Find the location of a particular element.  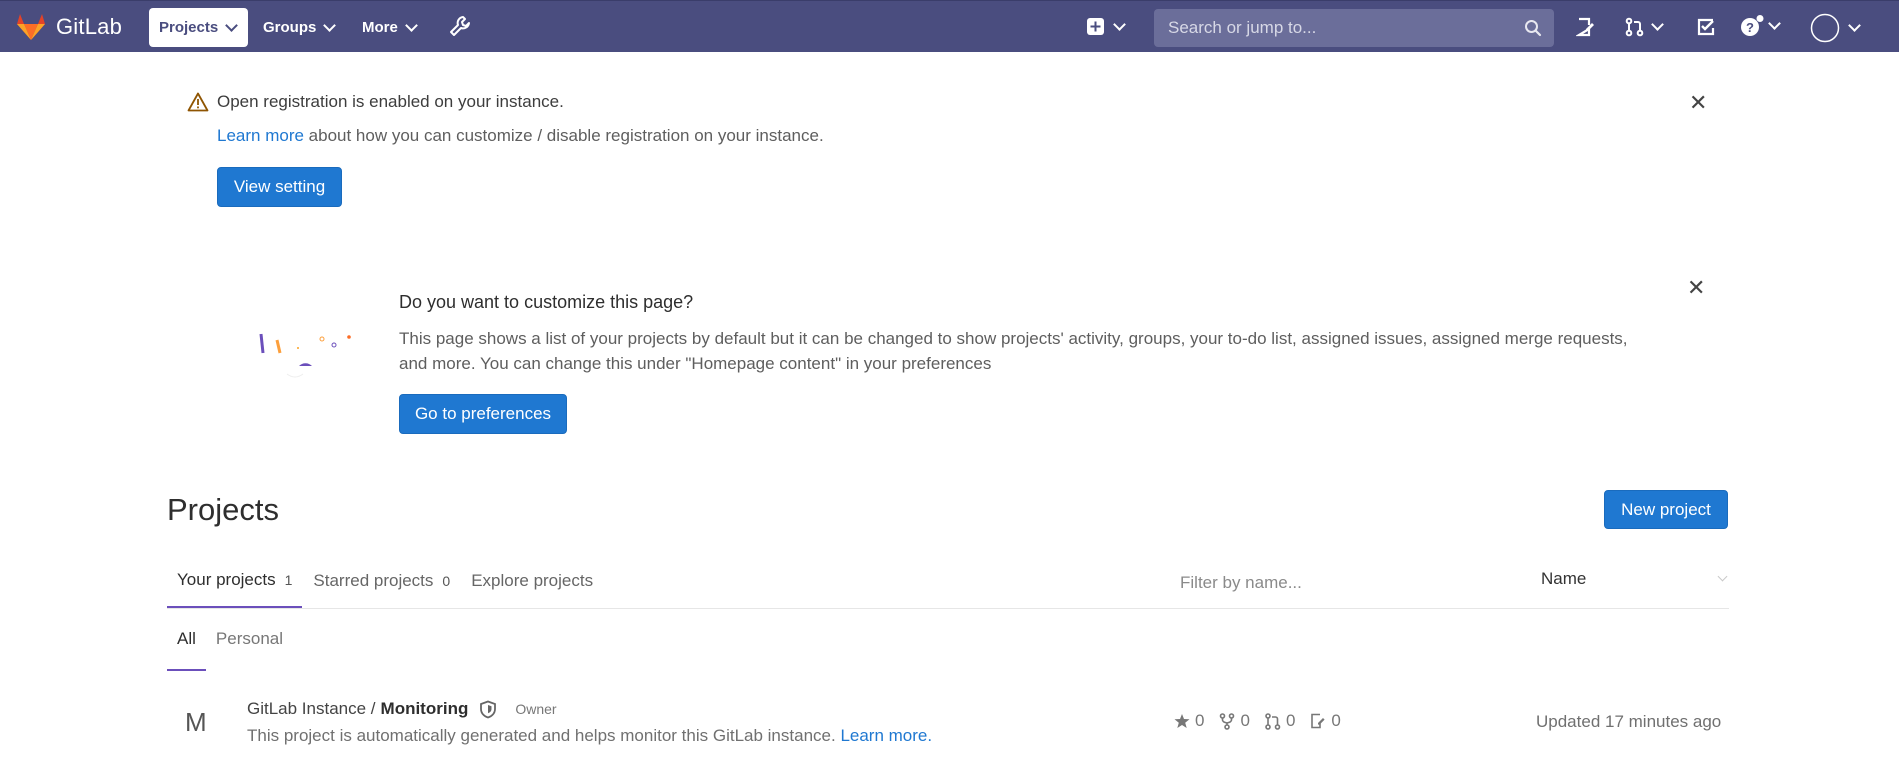

tab-explore-projects: Explore projects is located at coordinates (532, 584).